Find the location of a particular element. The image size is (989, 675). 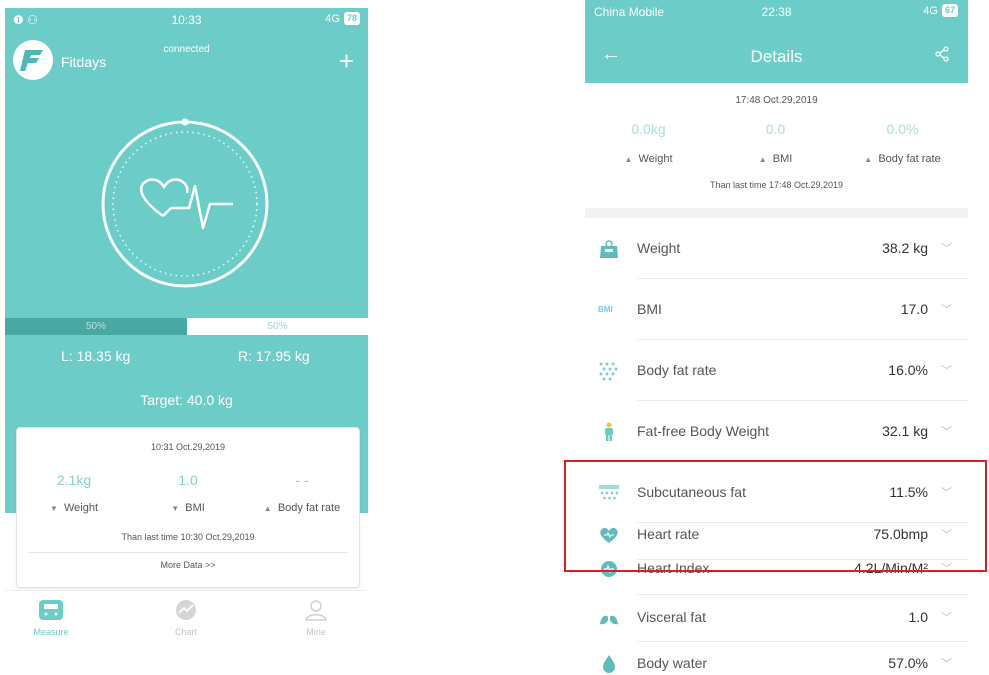

metric-value: 32.1 kg is located at coordinates (905, 431).